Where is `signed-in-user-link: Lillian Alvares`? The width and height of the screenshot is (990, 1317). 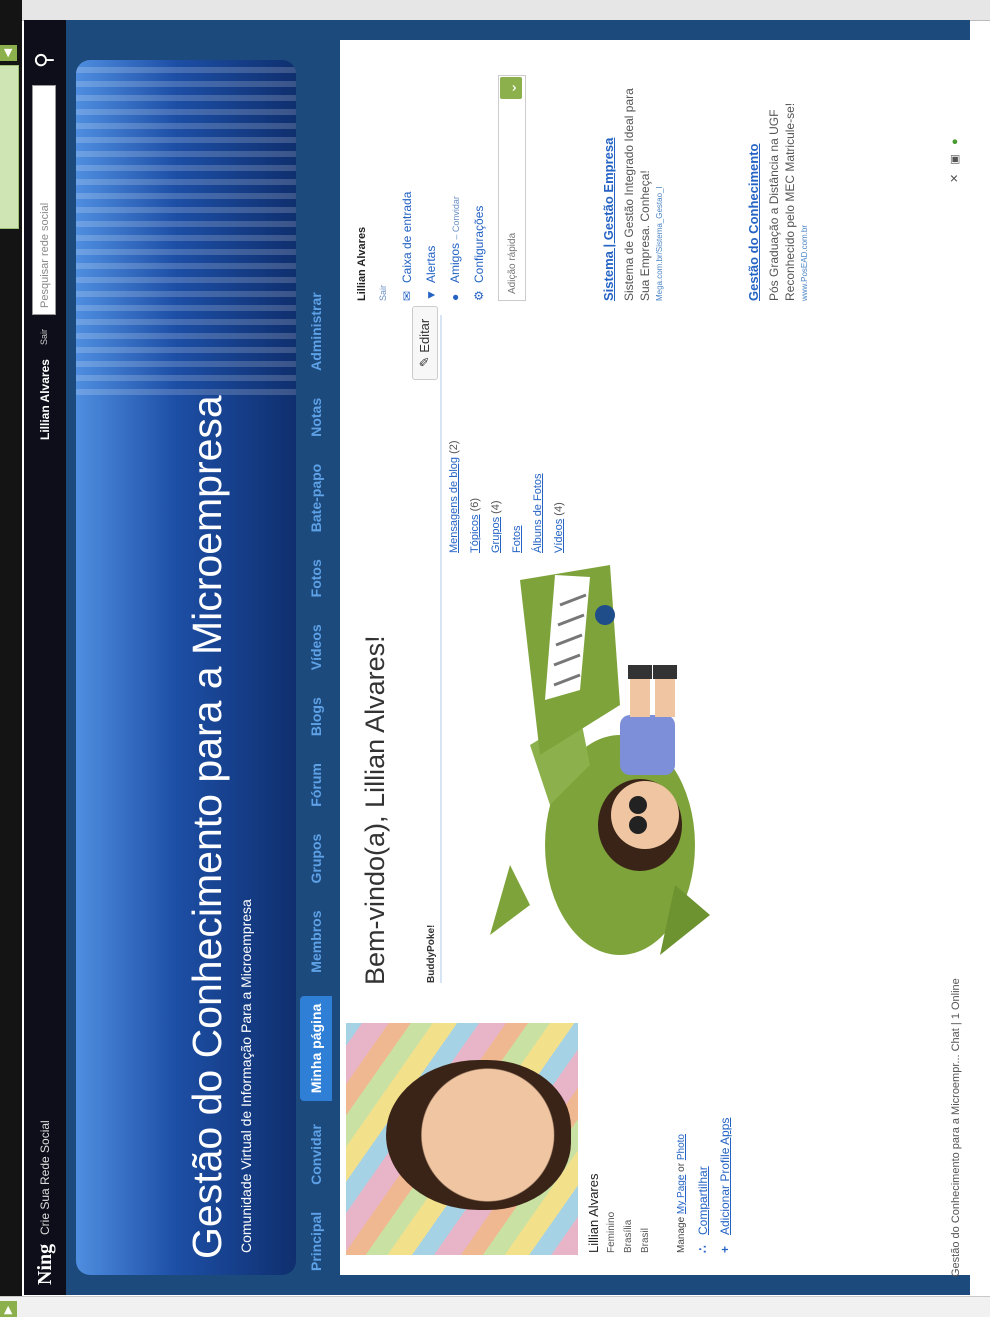
signed-in-user-link: Lillian Alvares is located at coordinates (45, 399).